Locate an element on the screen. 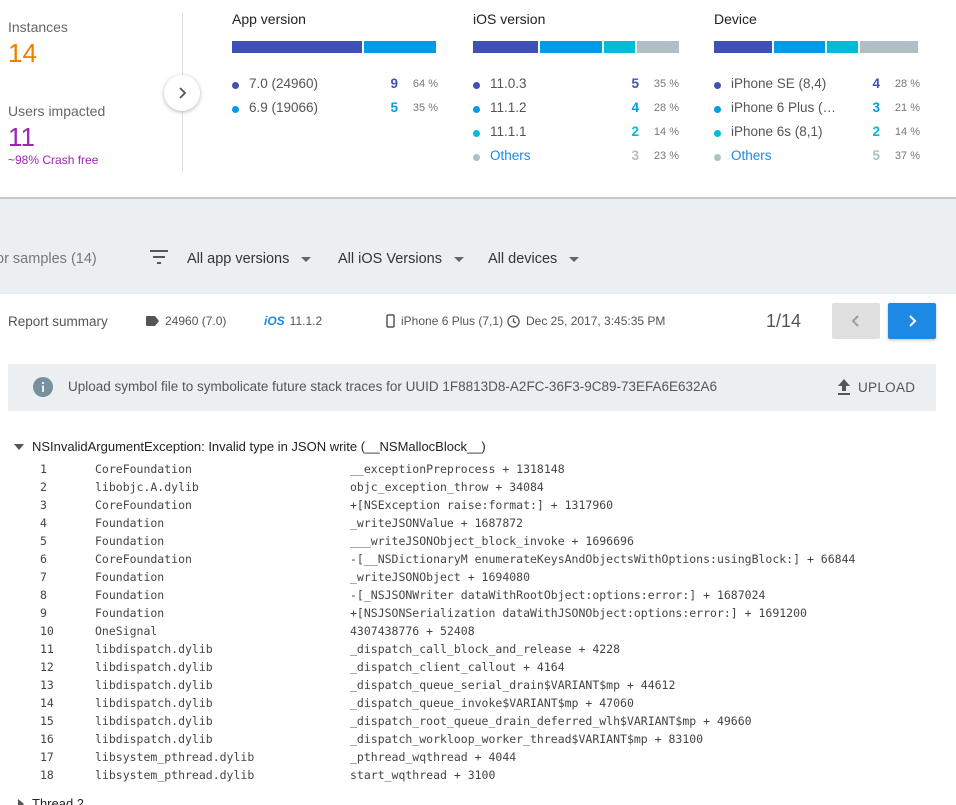 The image size is (956, 805). device-title: Device is located at coordinates (735, 19).